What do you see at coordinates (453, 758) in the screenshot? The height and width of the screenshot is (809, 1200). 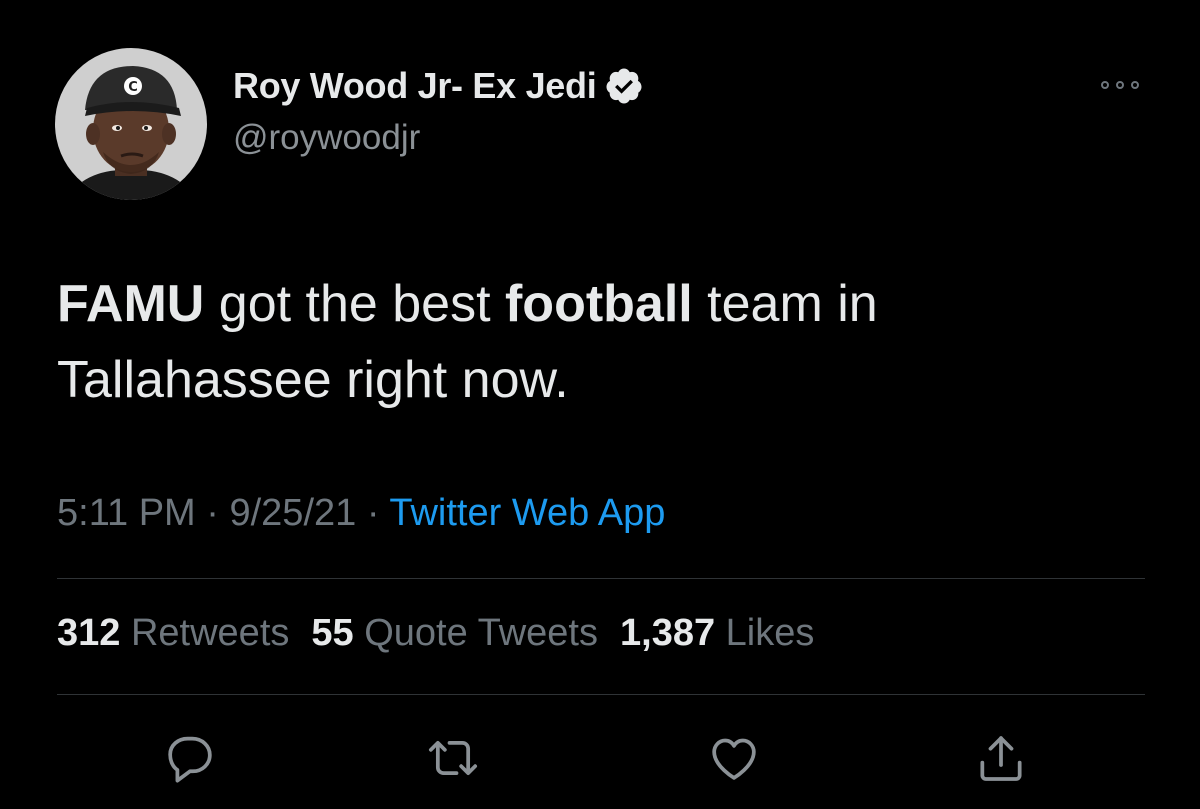 I see `retweet-icon` at bounding box center [453, 758].